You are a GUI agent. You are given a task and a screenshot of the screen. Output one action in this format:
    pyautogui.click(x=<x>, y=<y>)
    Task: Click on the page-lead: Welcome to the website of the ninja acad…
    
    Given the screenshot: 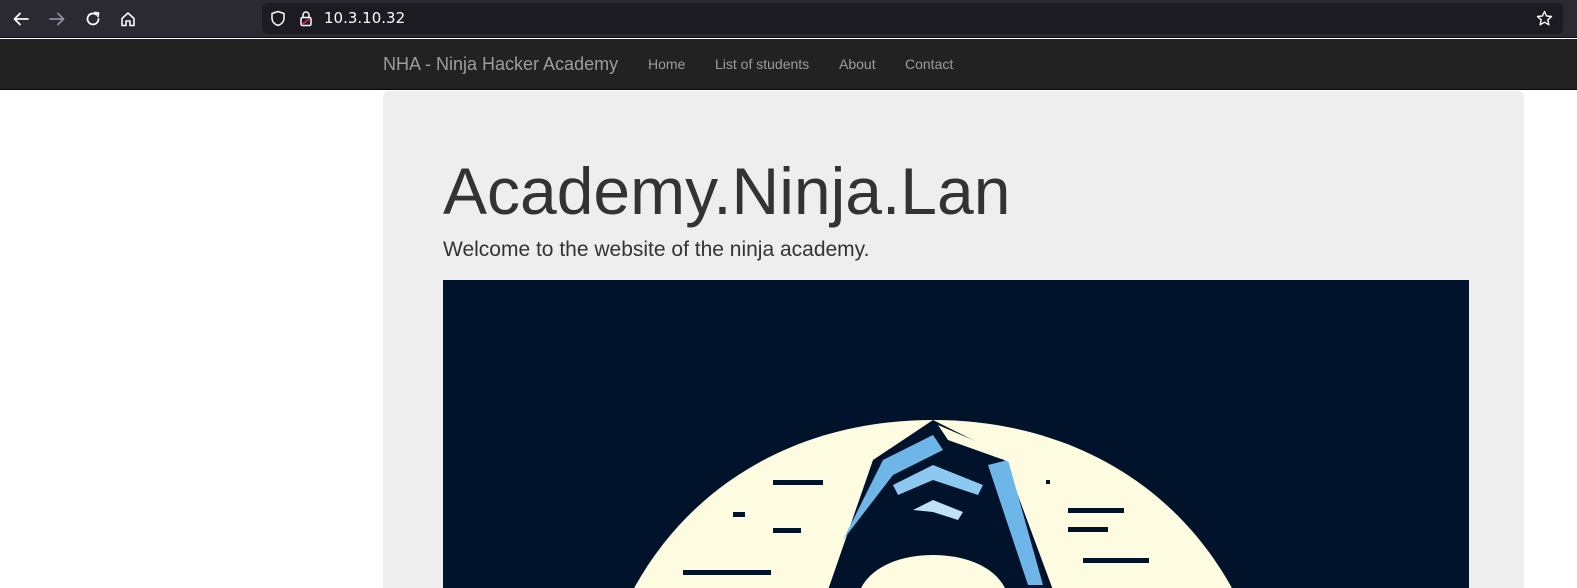 What is the action you would take?
    pyautogui.click(x=656, y=249)
    